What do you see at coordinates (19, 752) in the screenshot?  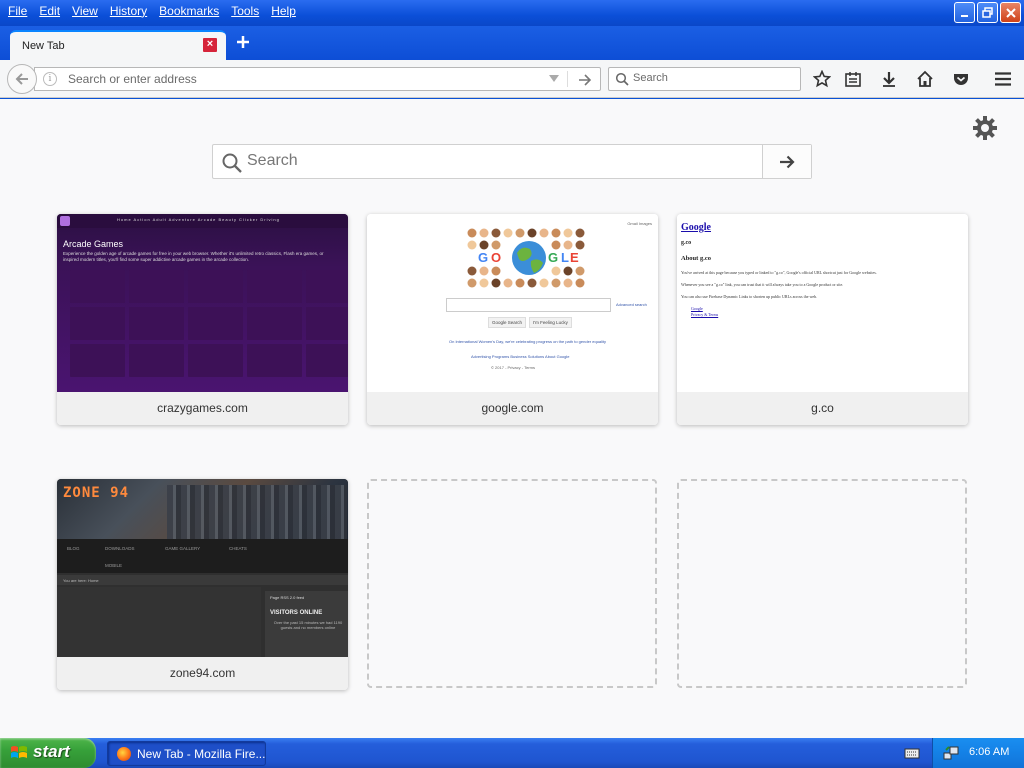 I see `windows-flag-icon` at bounding box center [19, 752].